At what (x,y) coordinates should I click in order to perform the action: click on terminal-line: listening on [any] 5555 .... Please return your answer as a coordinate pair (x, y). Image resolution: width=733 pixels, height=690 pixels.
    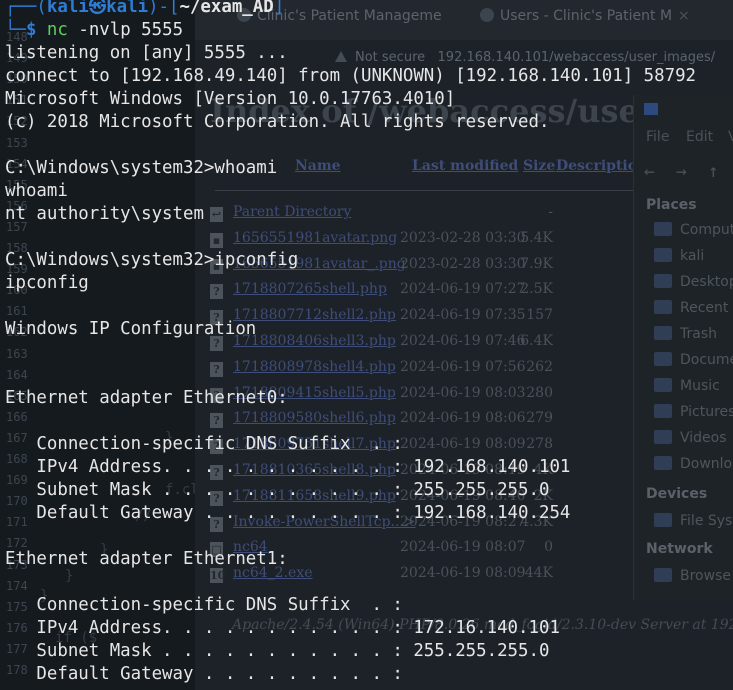
    Looking at the image, I should click on (146, 53).